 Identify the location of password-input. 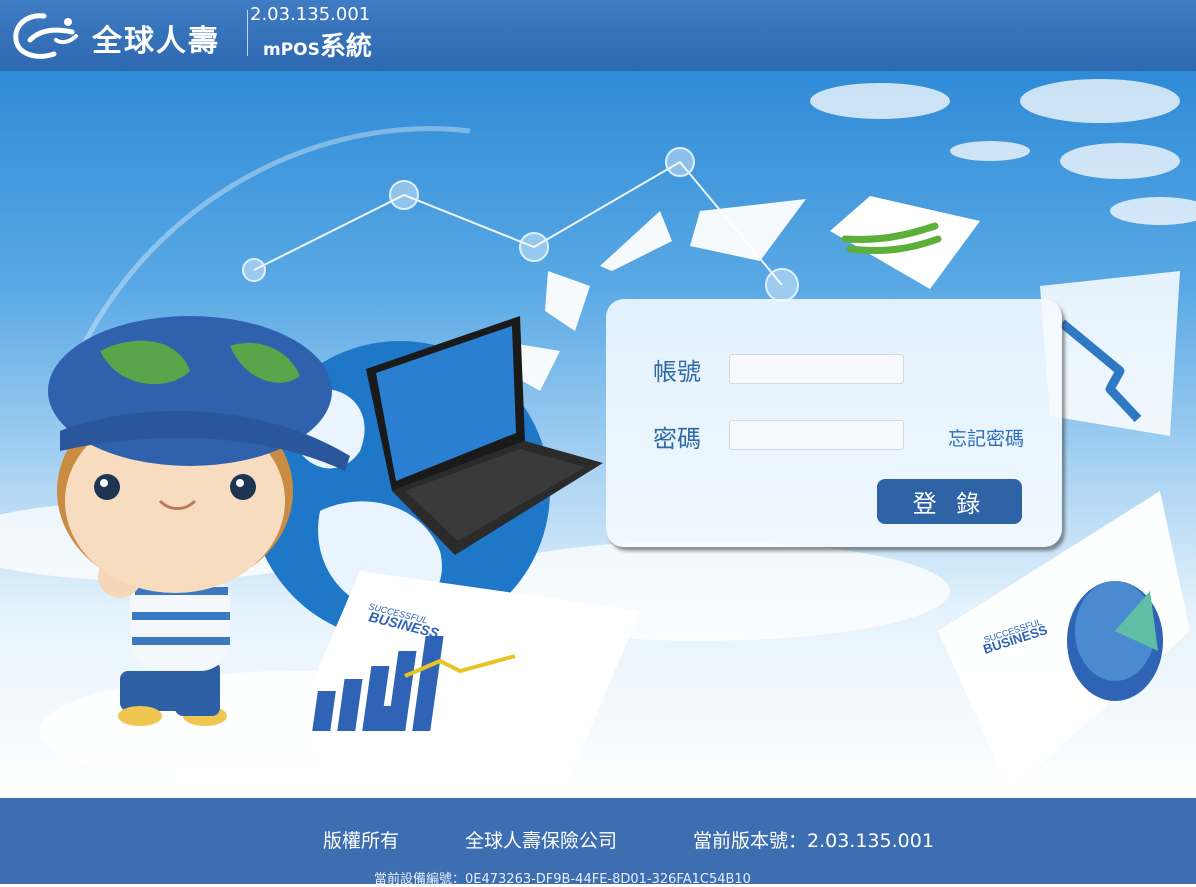
(816, 435).